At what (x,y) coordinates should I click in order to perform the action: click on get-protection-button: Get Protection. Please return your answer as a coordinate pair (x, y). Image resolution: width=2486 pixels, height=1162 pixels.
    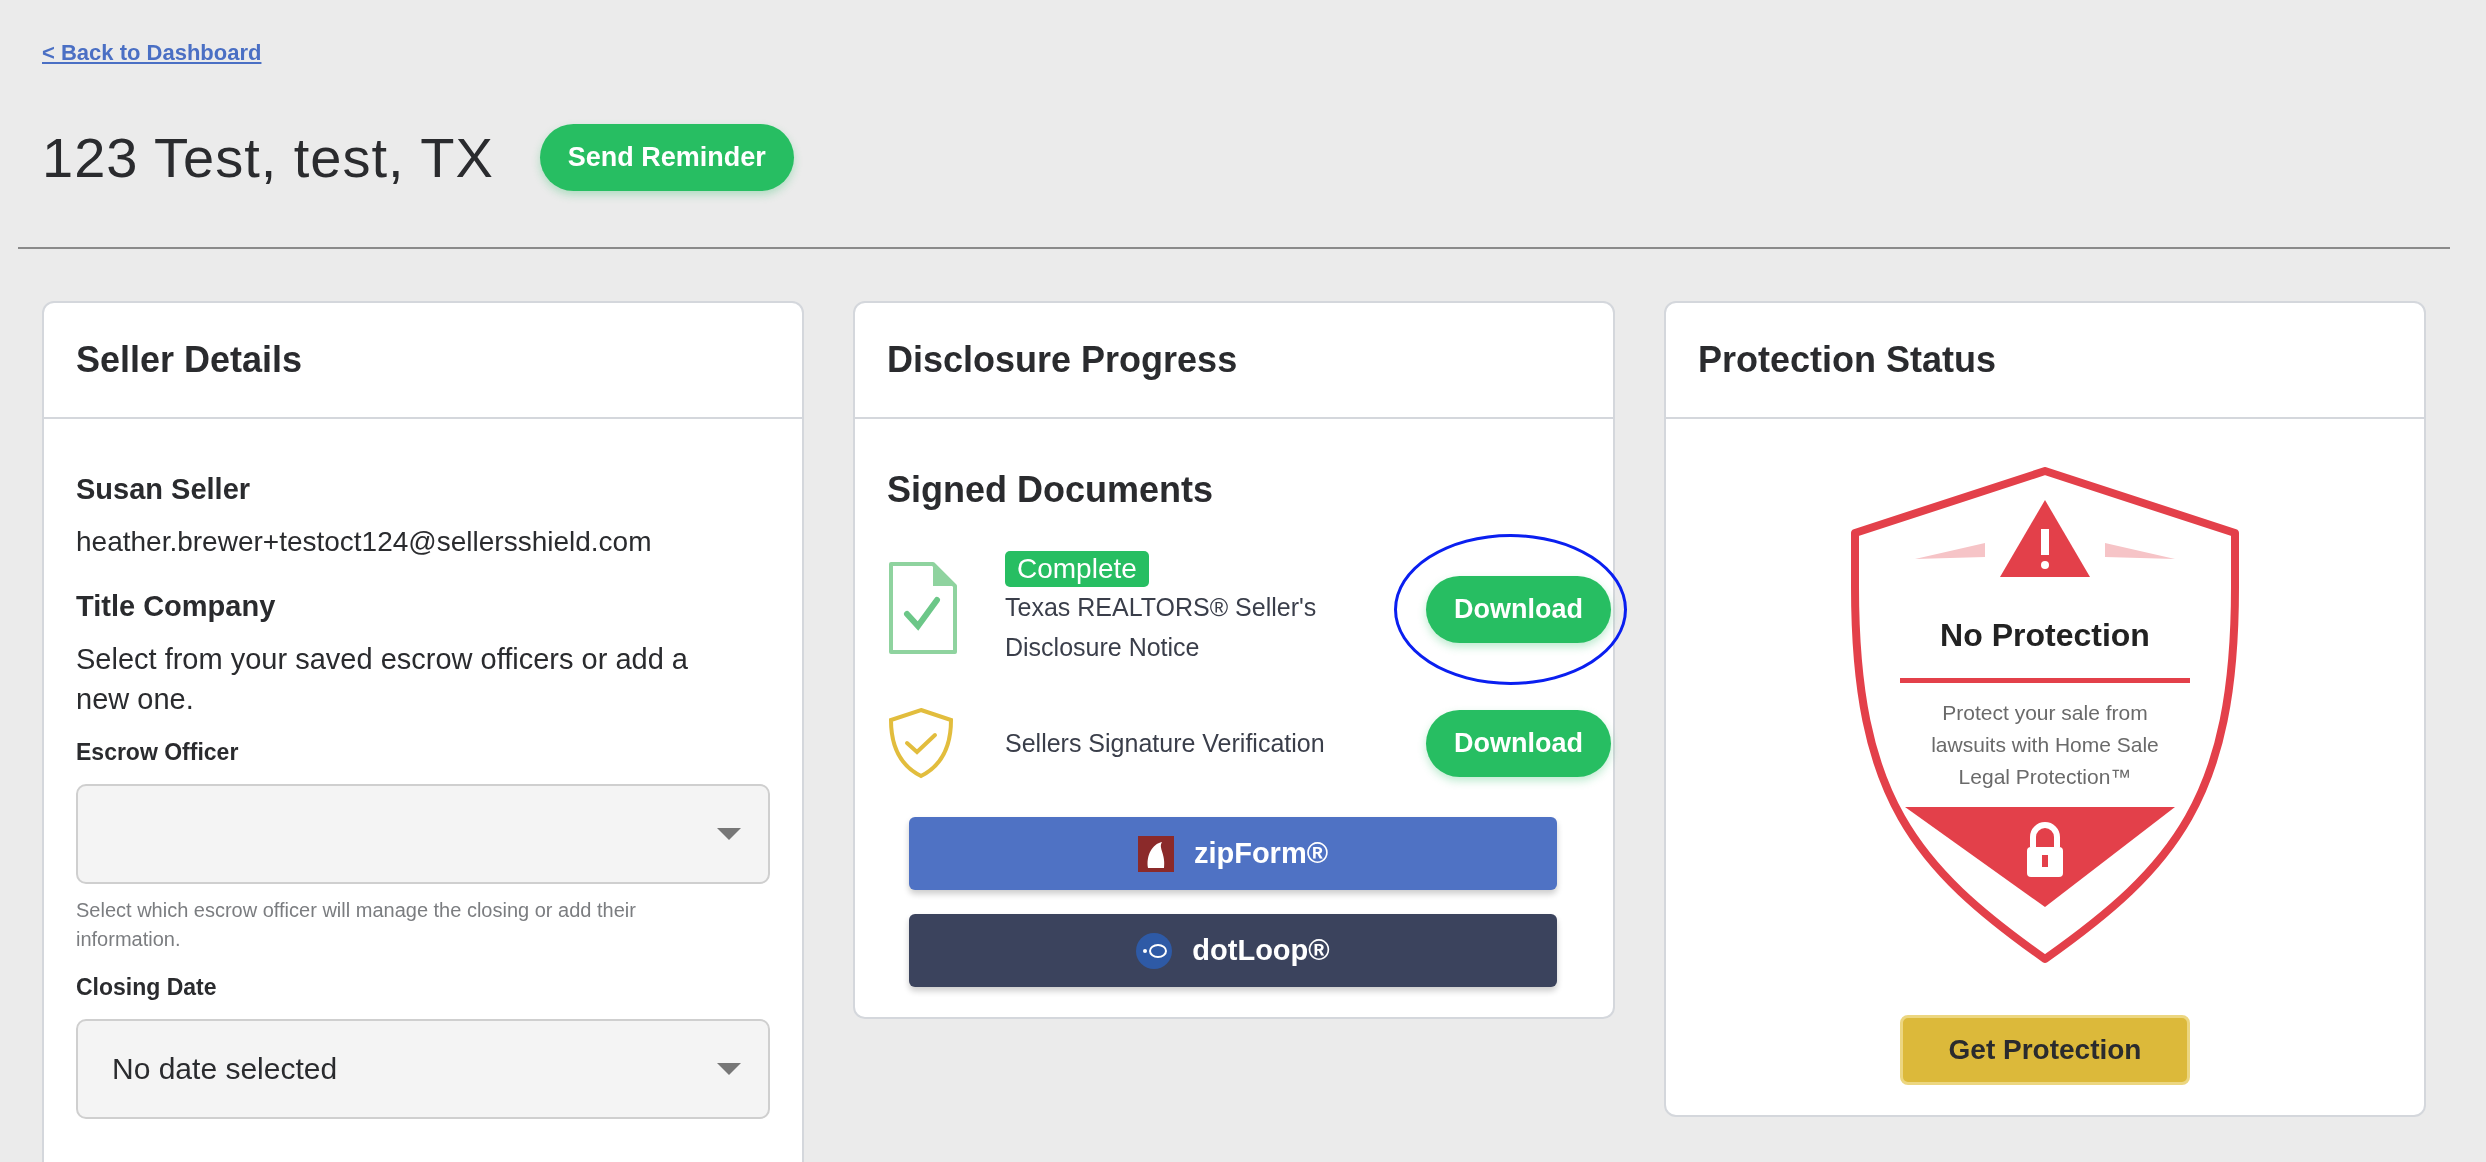
    Looking at the image, I should click on (2045, 1050).